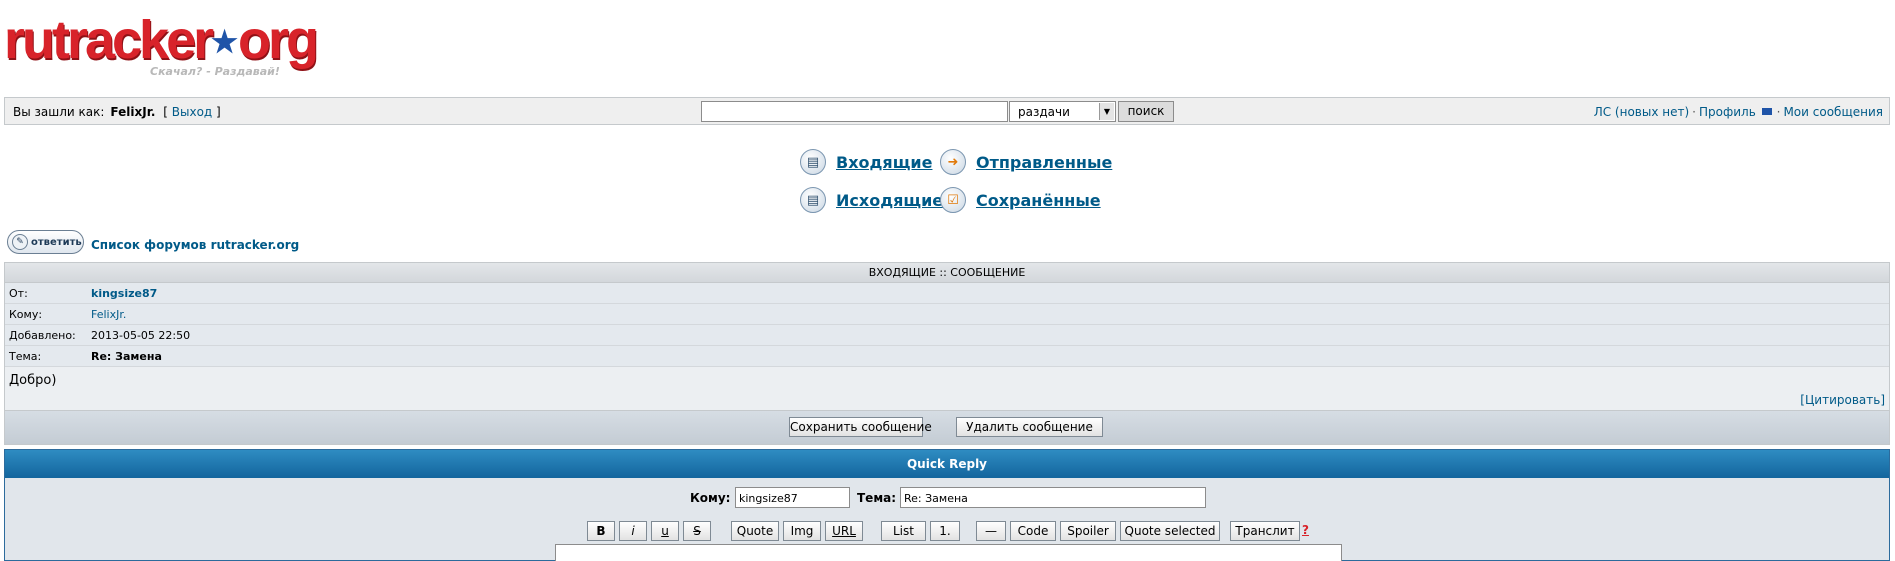 The image size is (1895, 561). What do you see at coordinates (133, 112) in the screenshot?
I see `username: FelixJr.` at bounding box center [133, 112].